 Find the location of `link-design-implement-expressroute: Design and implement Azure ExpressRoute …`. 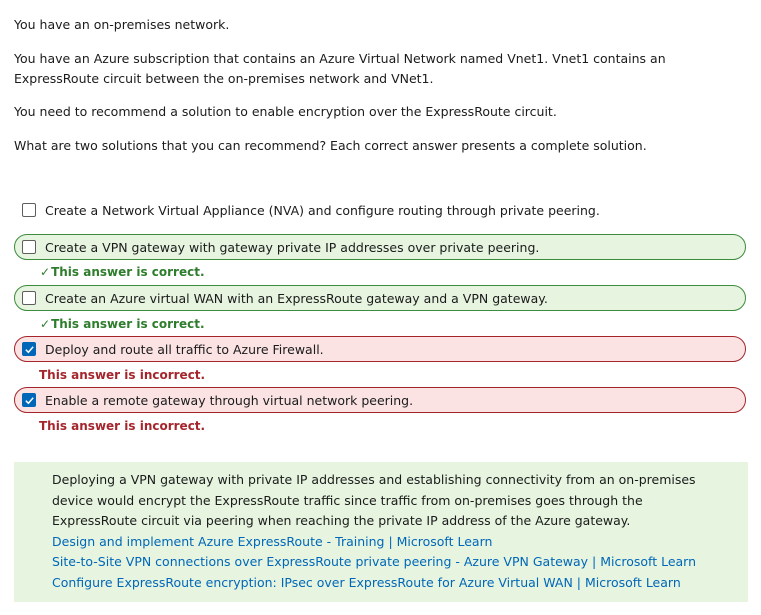

link-design-implement-expressroute: Design and implement Azure ExpressRoute … is located at coordinates (390, 542).